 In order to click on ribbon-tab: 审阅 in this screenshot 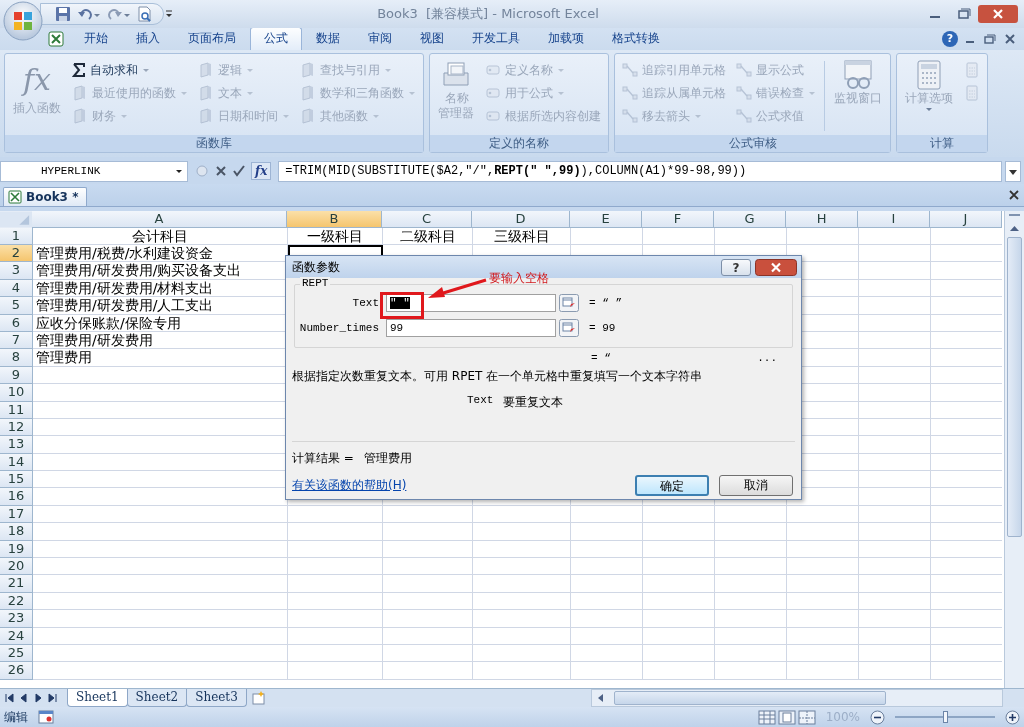, I will do `click(380, 38)`.